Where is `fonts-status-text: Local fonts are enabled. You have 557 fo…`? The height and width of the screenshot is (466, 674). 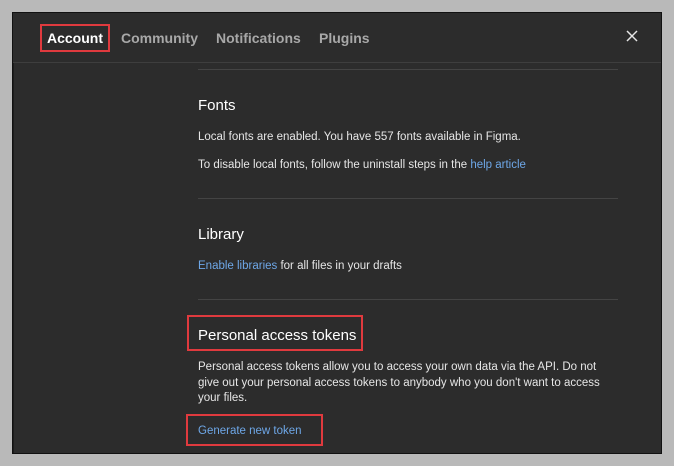
fonts-status-text: Local fonts are enabled. You have 557 fo… is located at coordinates (359, 137).